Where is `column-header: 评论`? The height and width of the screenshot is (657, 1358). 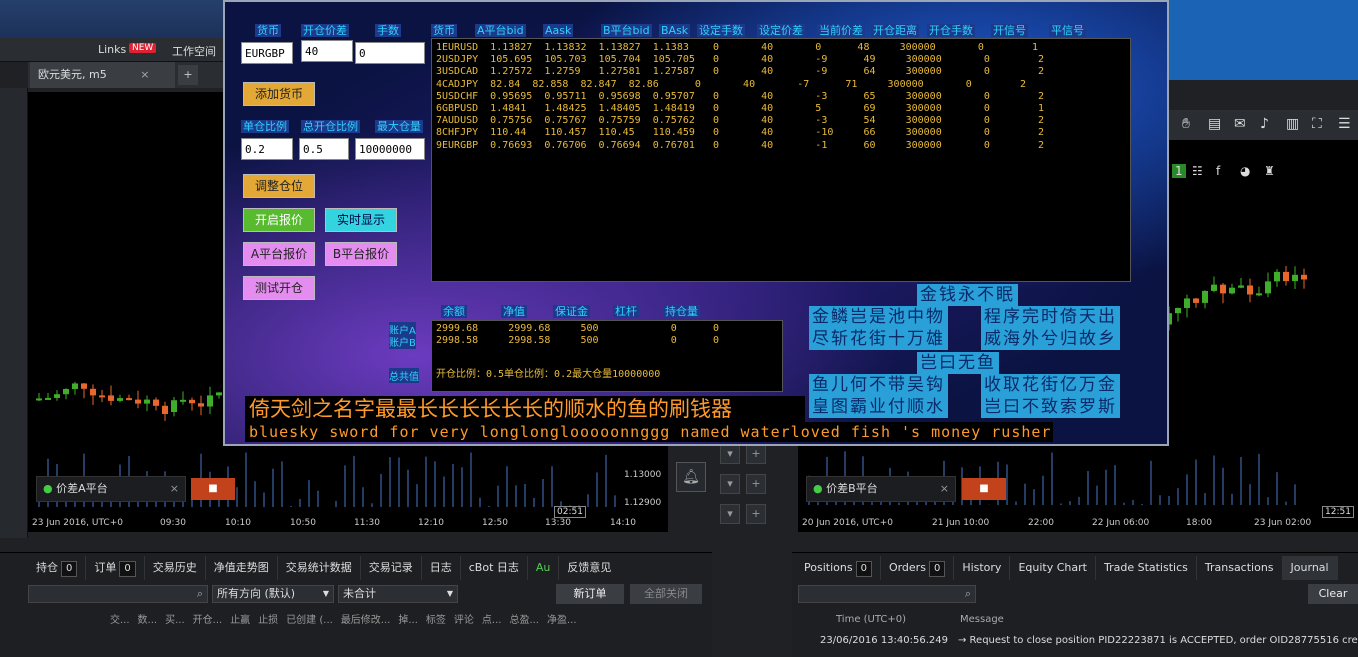
column-header: 评论 is located at coordinates (464, 620).